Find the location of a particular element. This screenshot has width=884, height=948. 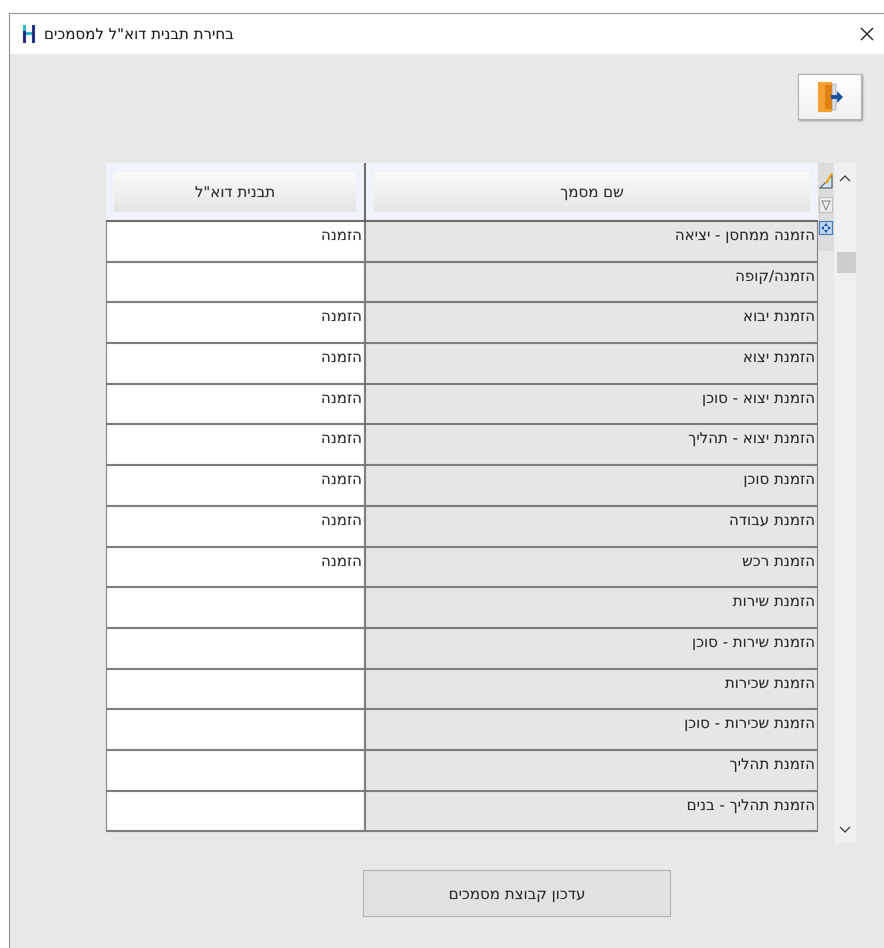

document-name-cell: הזמנת שירות is located at coordinates (591, 607).